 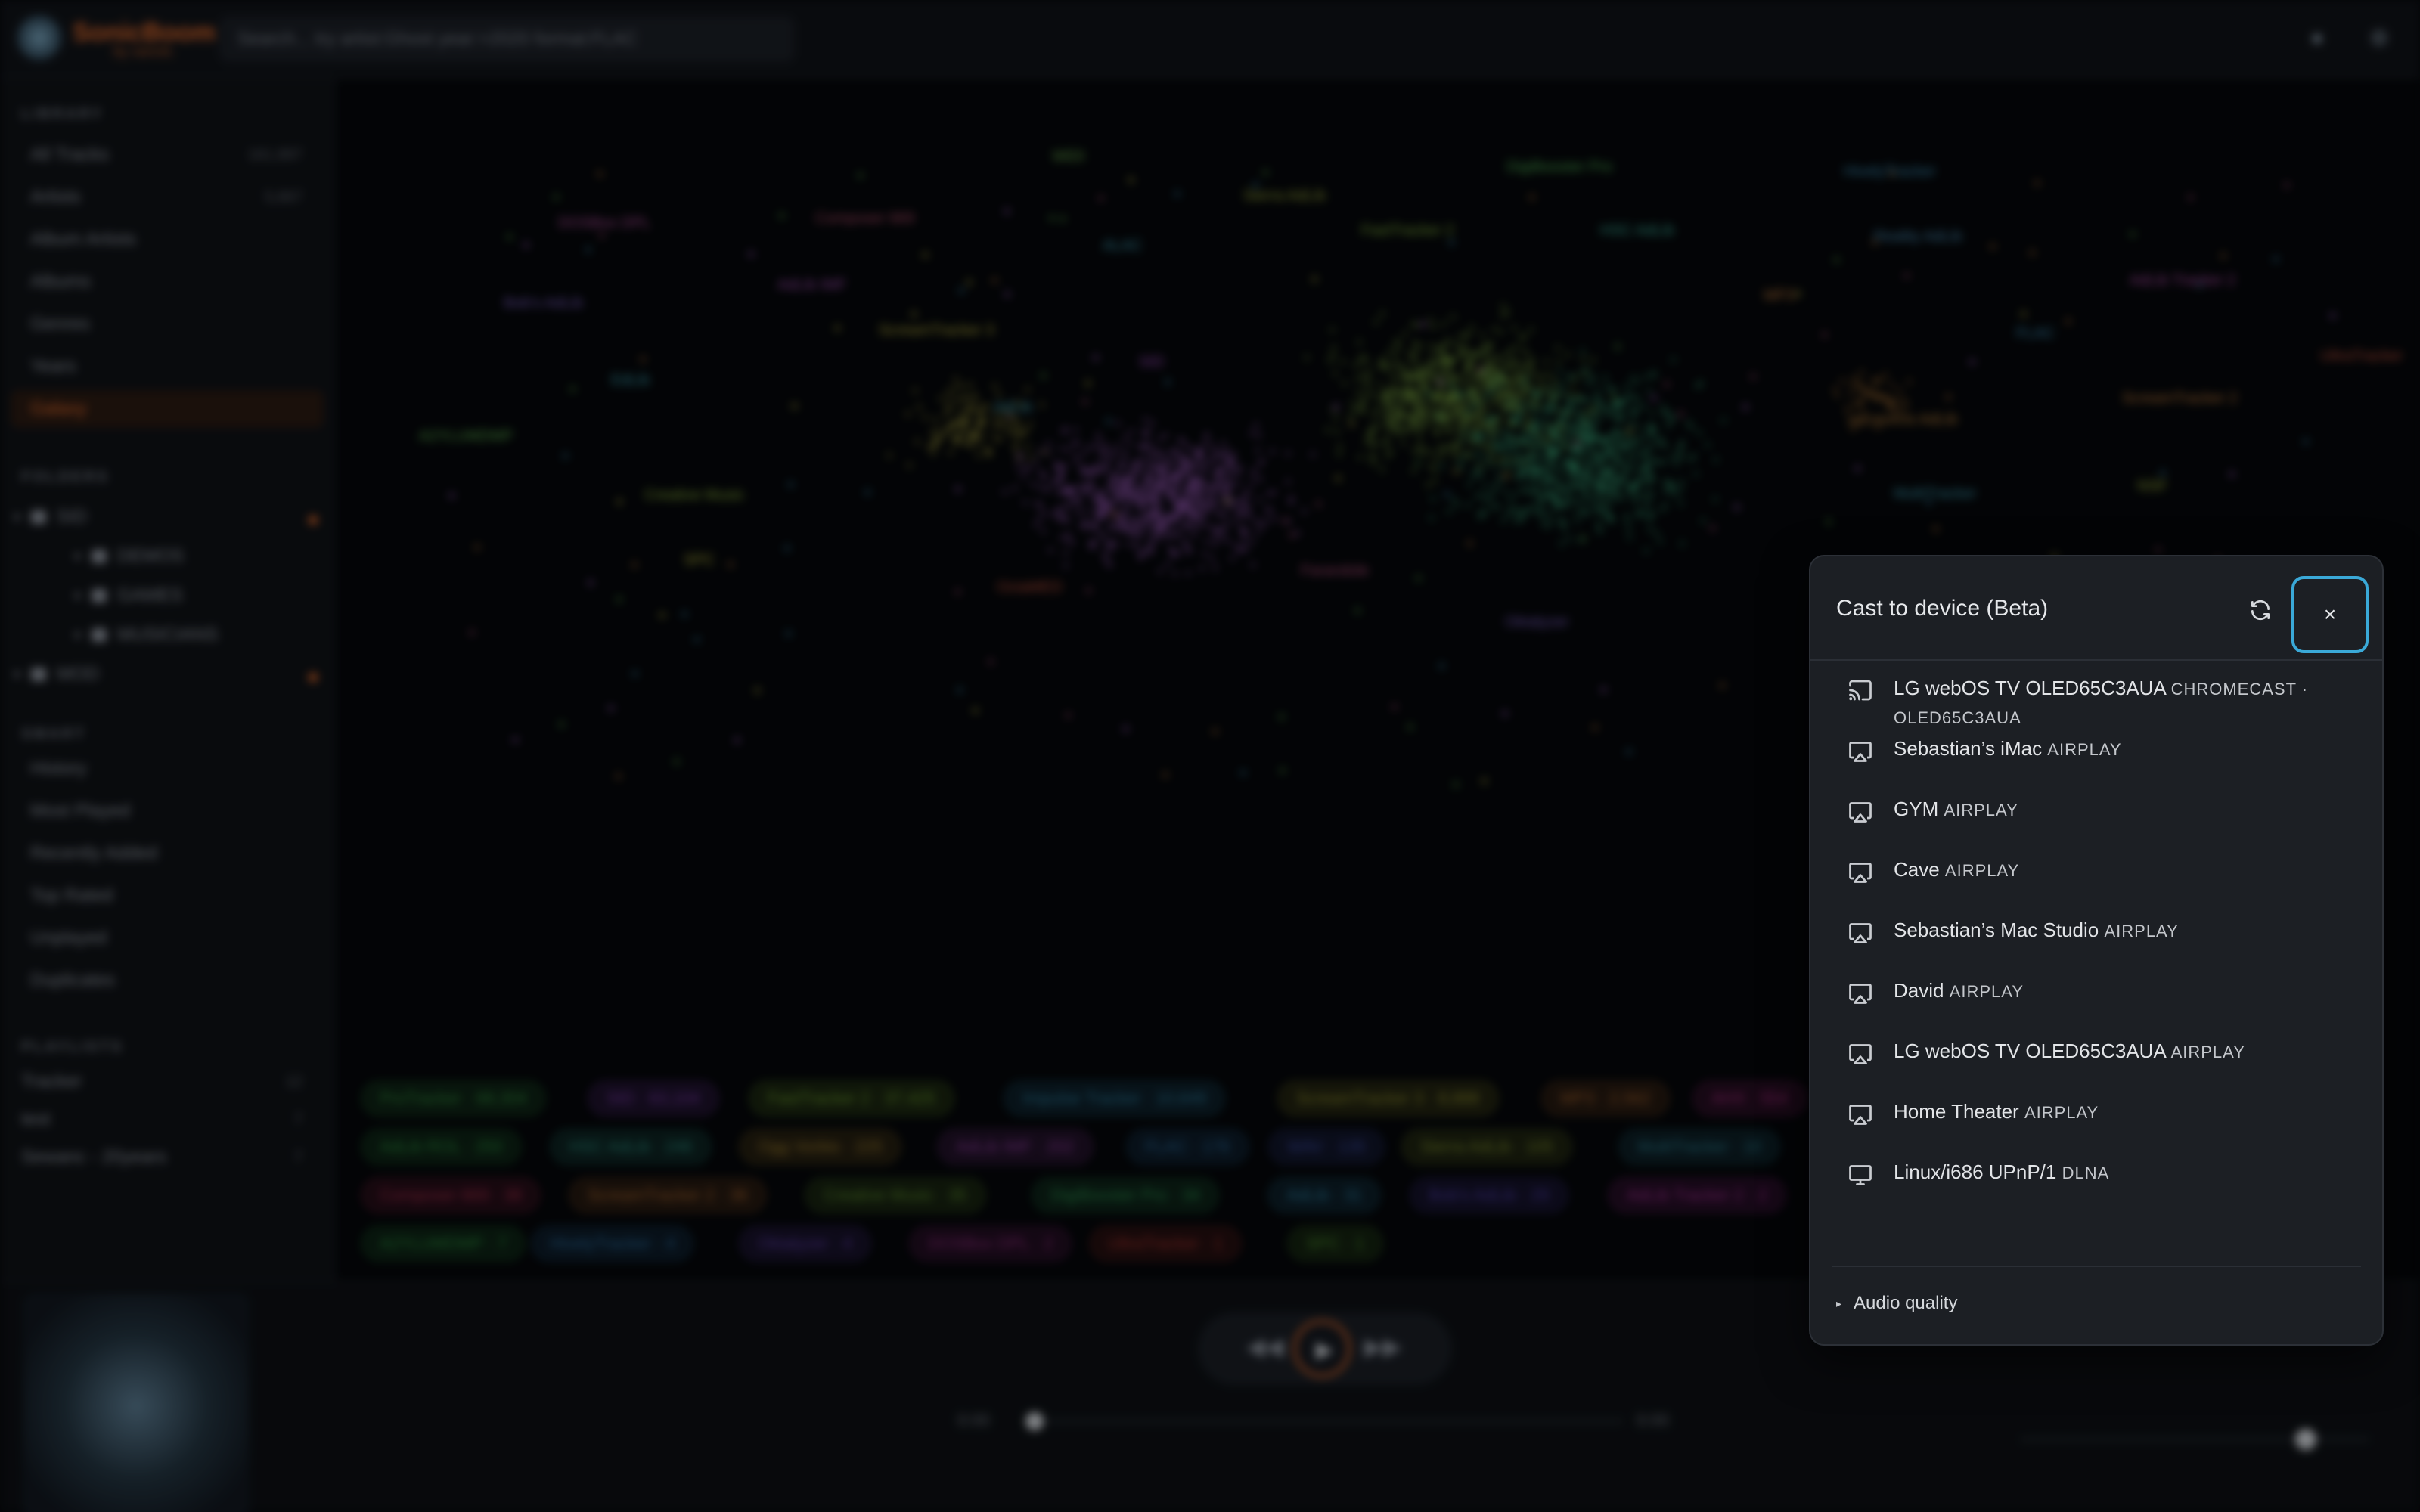 I want to click on monitor-icon, so click(x=1860, y=1174).